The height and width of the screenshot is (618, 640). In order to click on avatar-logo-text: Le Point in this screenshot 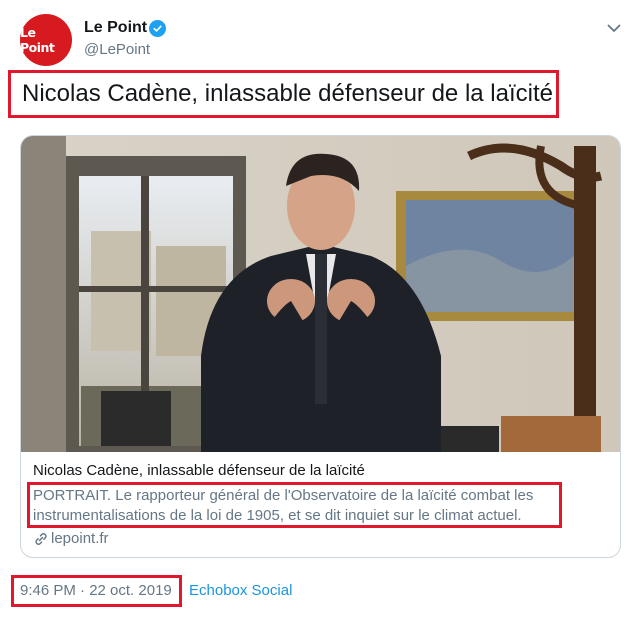, I will do `click(37, 40)`.